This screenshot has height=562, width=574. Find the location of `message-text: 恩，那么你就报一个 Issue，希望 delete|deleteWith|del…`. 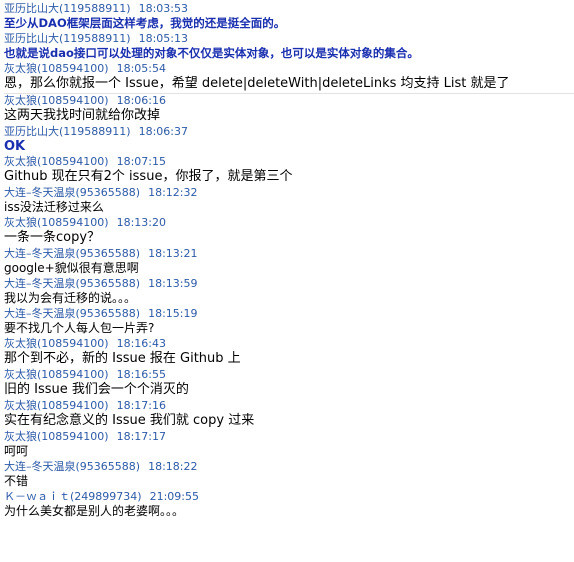

message-text: 恩，那么你就报一个 Issue，希望 delete|deleteWith|del… is located at coordinates (289, 84).